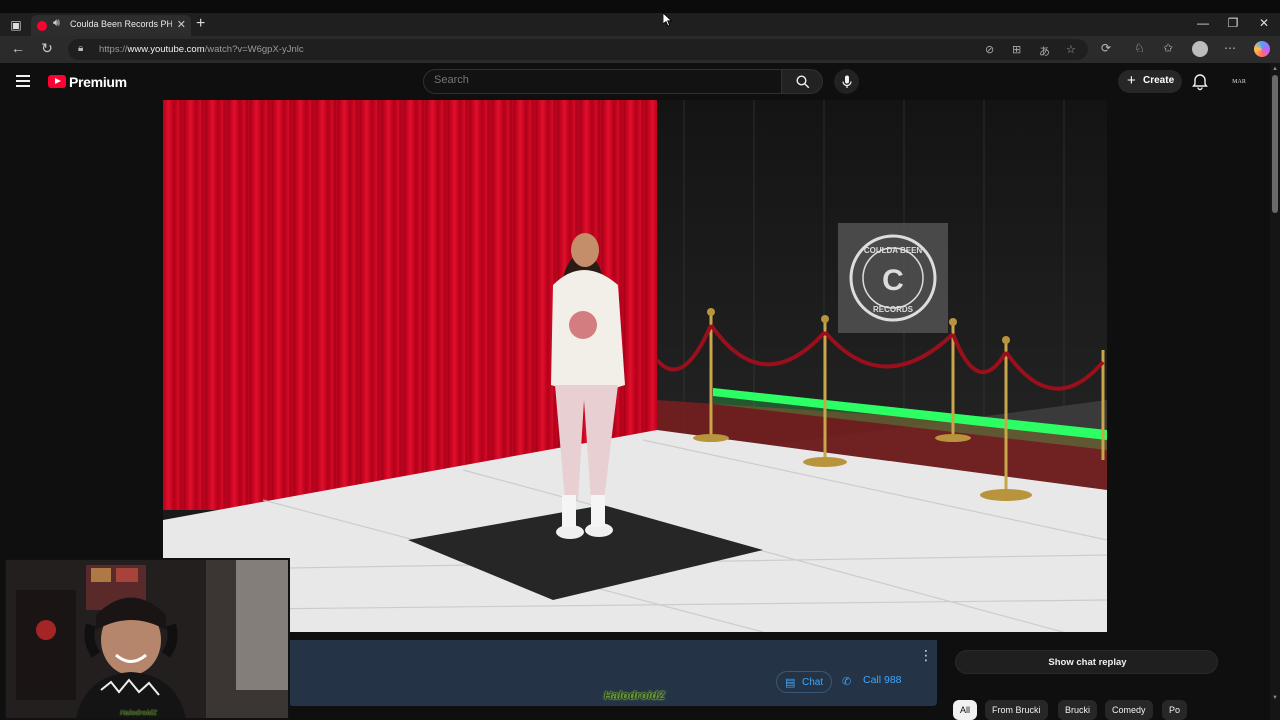 The image size is (1280, 720). Describe the element at coordinates (1016, 710) in the screenshot. I see `chip-from-brucki: From Brucki` at that location.